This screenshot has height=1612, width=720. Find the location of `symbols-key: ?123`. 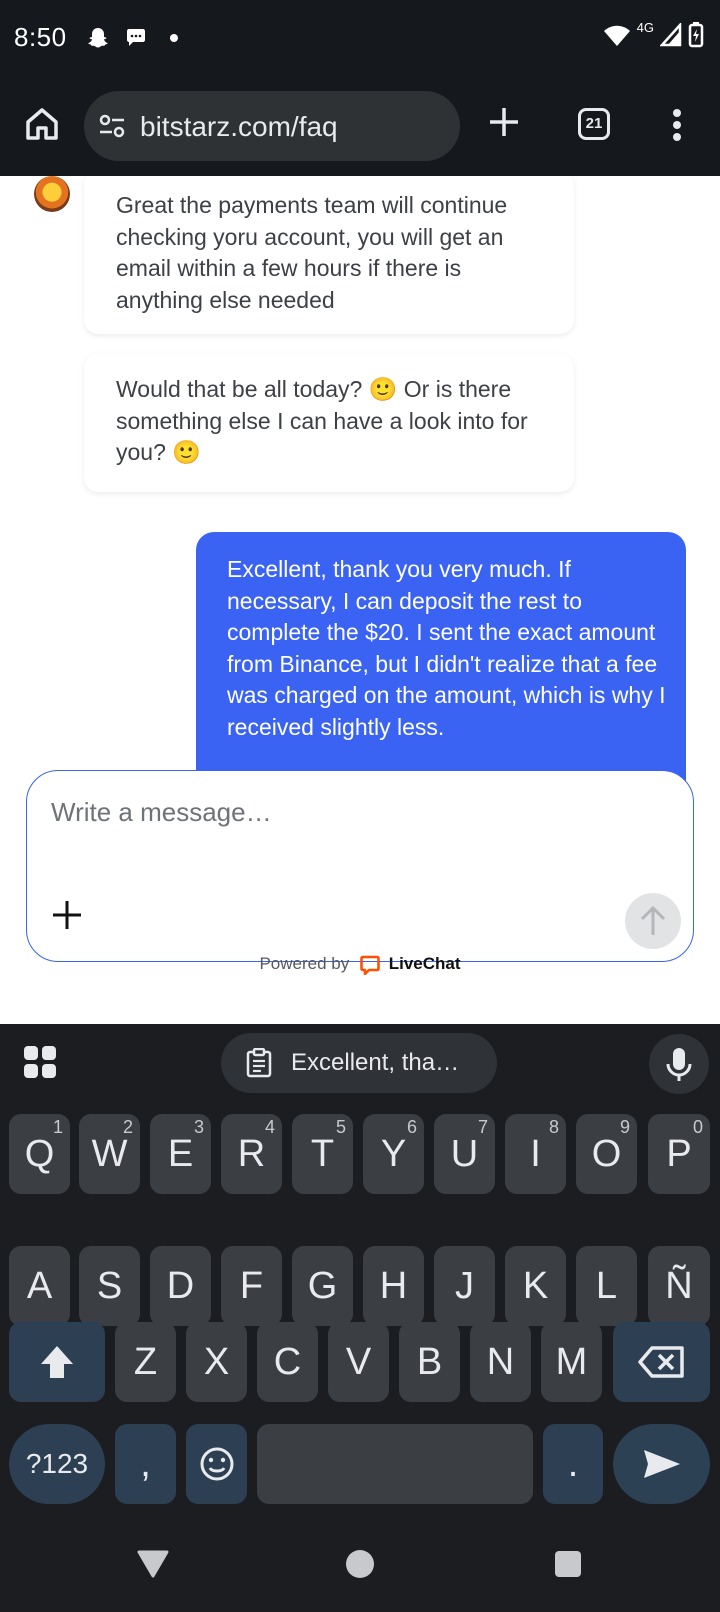

symbols-key: ?123 is located at coordinates (57, 1464).